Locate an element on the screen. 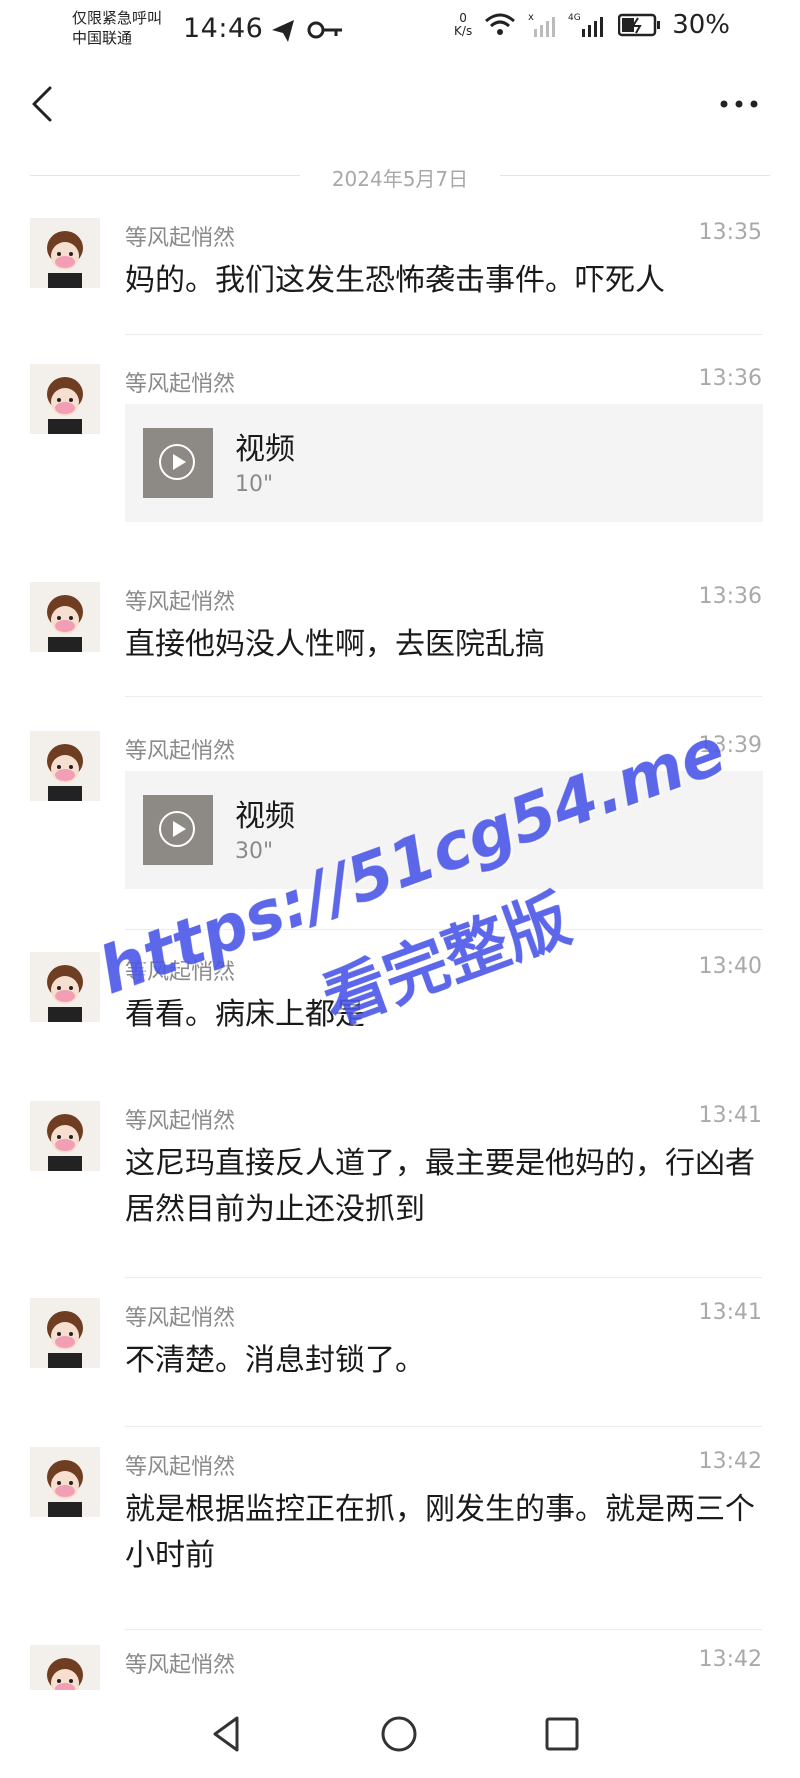 Image resolution: width=800 pixels, height=1778 pixels. message-text: 不清楚。消息封锁了。 is located at coordinates (275, 1360).